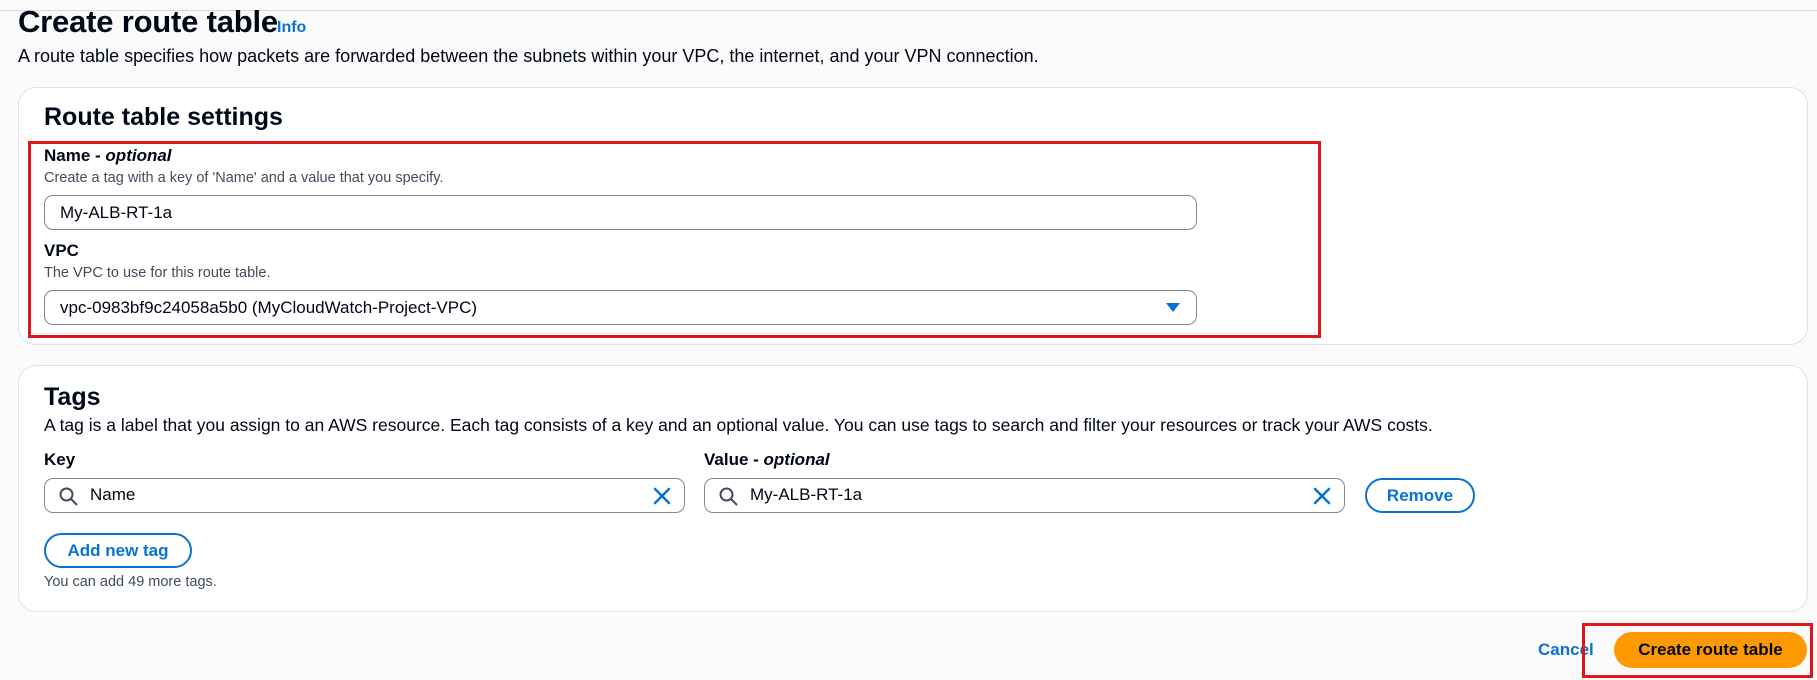  What do you see at coordinates (130, 582) in the screenshot?
I see `tags-remaining-hint: You can add 49 more tags.` at bounding box center [130, 582].